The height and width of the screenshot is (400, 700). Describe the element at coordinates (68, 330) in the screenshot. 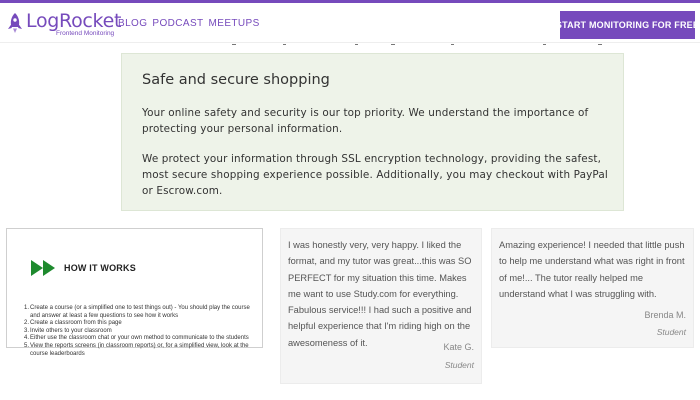

I see `list-item: 3. Invite others to your classroom` at that location.